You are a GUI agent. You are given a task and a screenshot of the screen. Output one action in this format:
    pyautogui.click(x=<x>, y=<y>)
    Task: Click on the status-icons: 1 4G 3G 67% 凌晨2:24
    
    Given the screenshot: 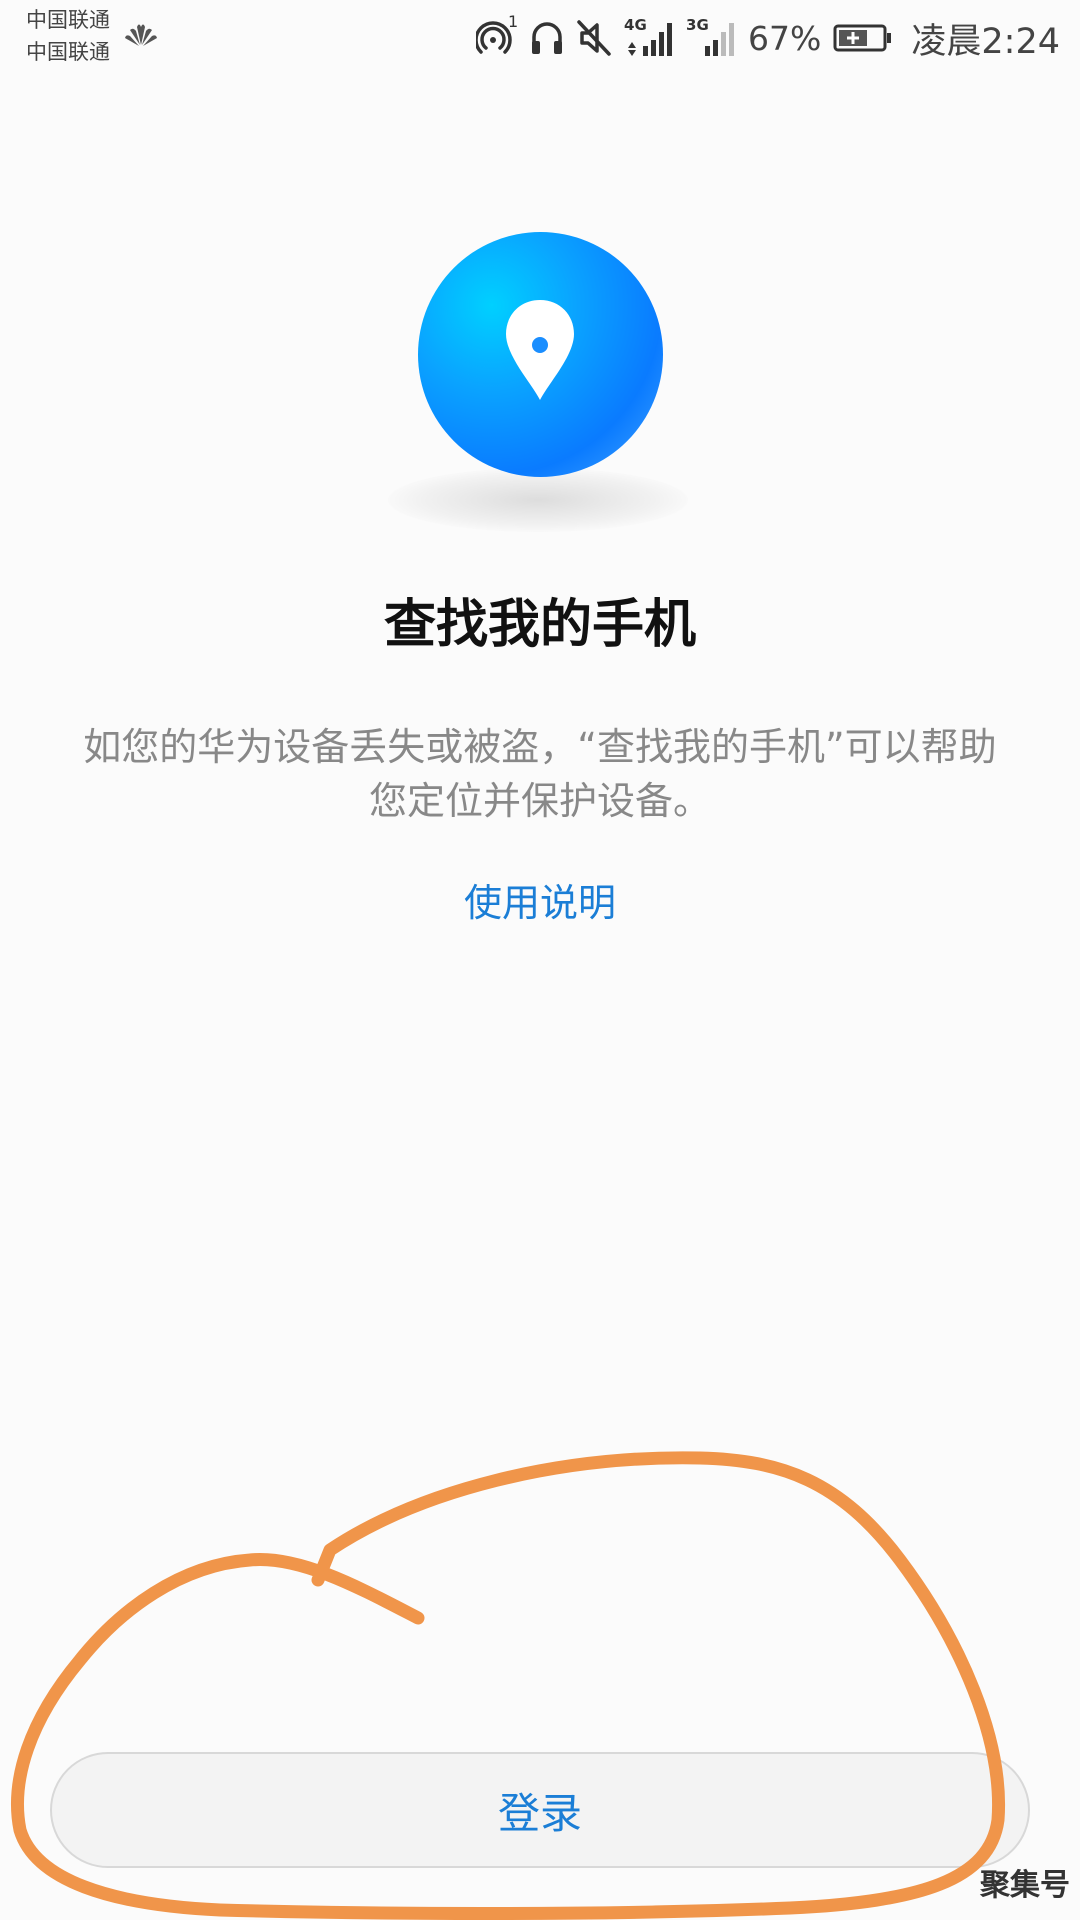 What is the action you would take?
    pyautogui.click(x=768, y=38)
    